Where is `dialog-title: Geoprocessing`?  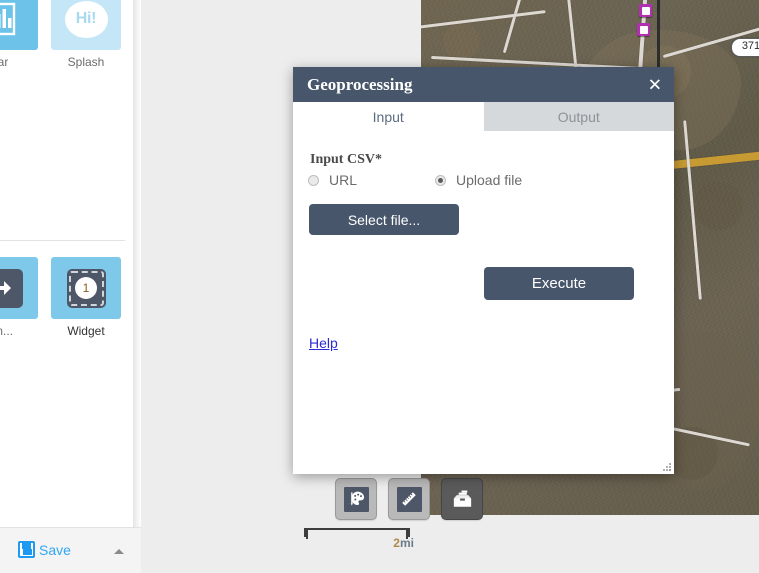 dialog-title: Geoprocessing is located at coordinates (360, 84).